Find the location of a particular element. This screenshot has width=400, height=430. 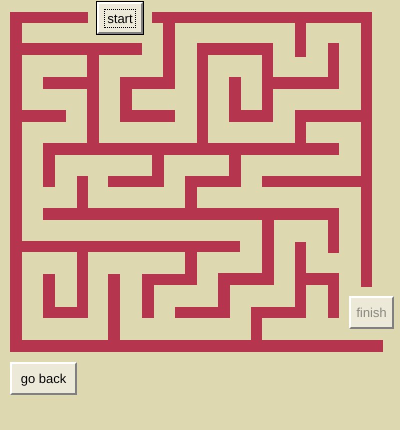

back-button: go back is located at coordinates (43, 378).